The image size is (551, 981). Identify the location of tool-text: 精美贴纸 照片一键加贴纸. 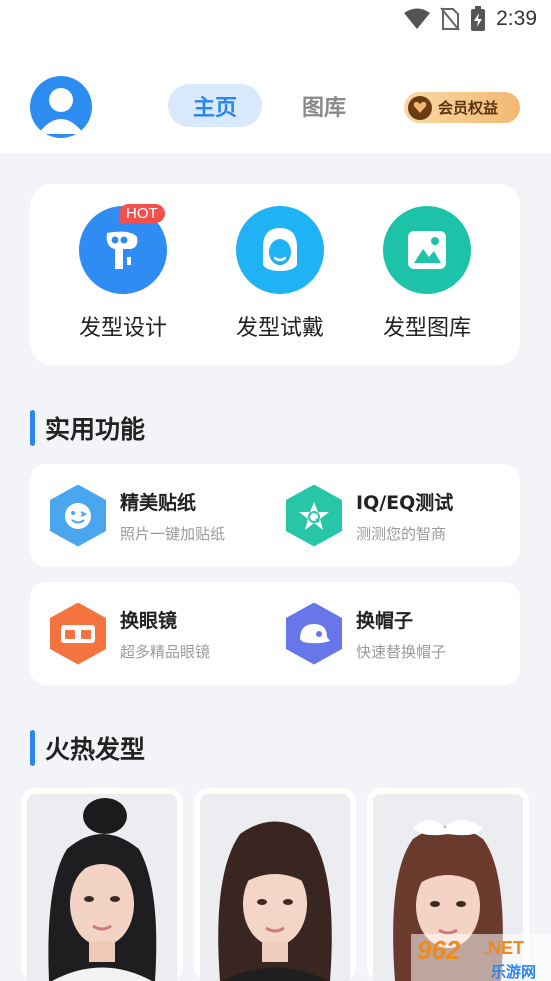
(172, 516).